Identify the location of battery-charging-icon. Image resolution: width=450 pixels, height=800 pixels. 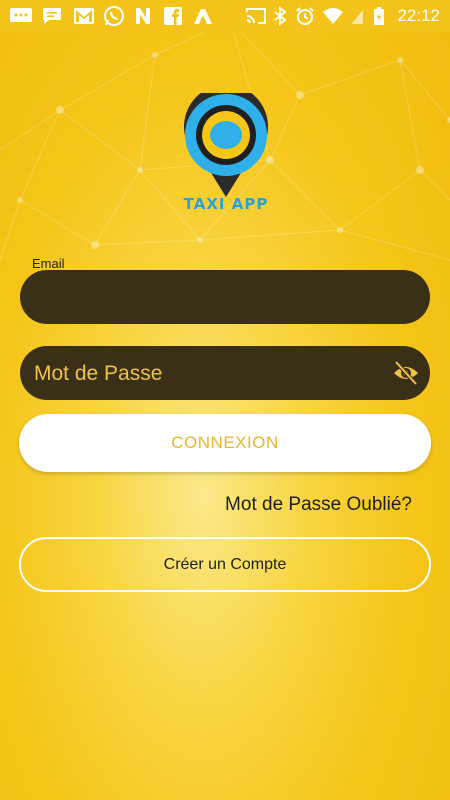
(379, 16).